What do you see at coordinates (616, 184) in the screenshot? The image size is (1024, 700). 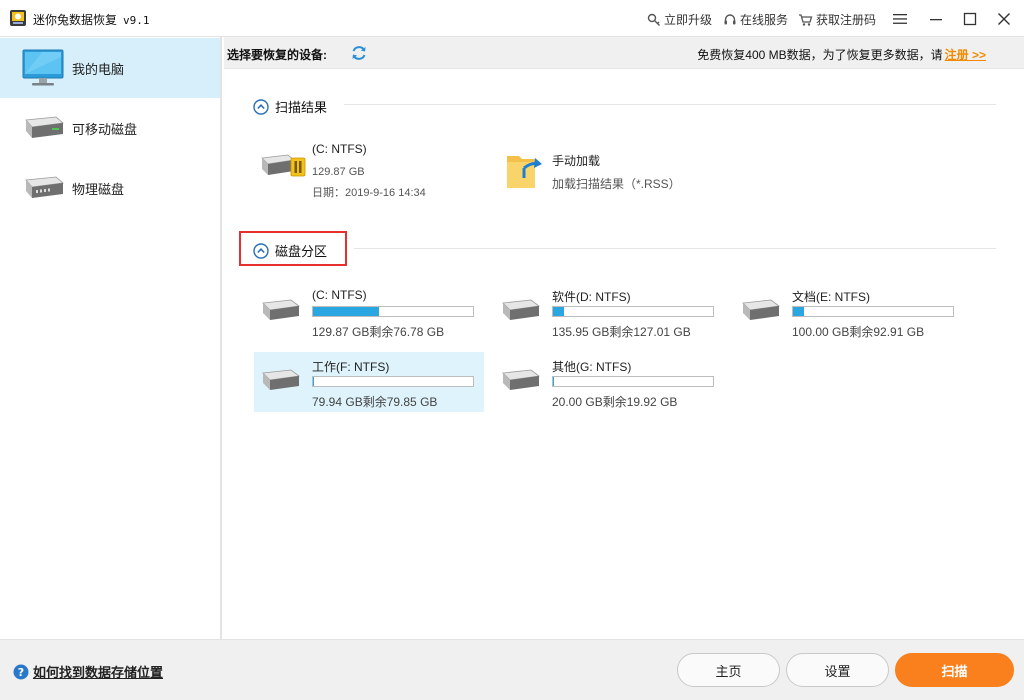 I see `manual-load-desc: 加载扫描结果（*.RSS）` at bounding box center [616, 184].